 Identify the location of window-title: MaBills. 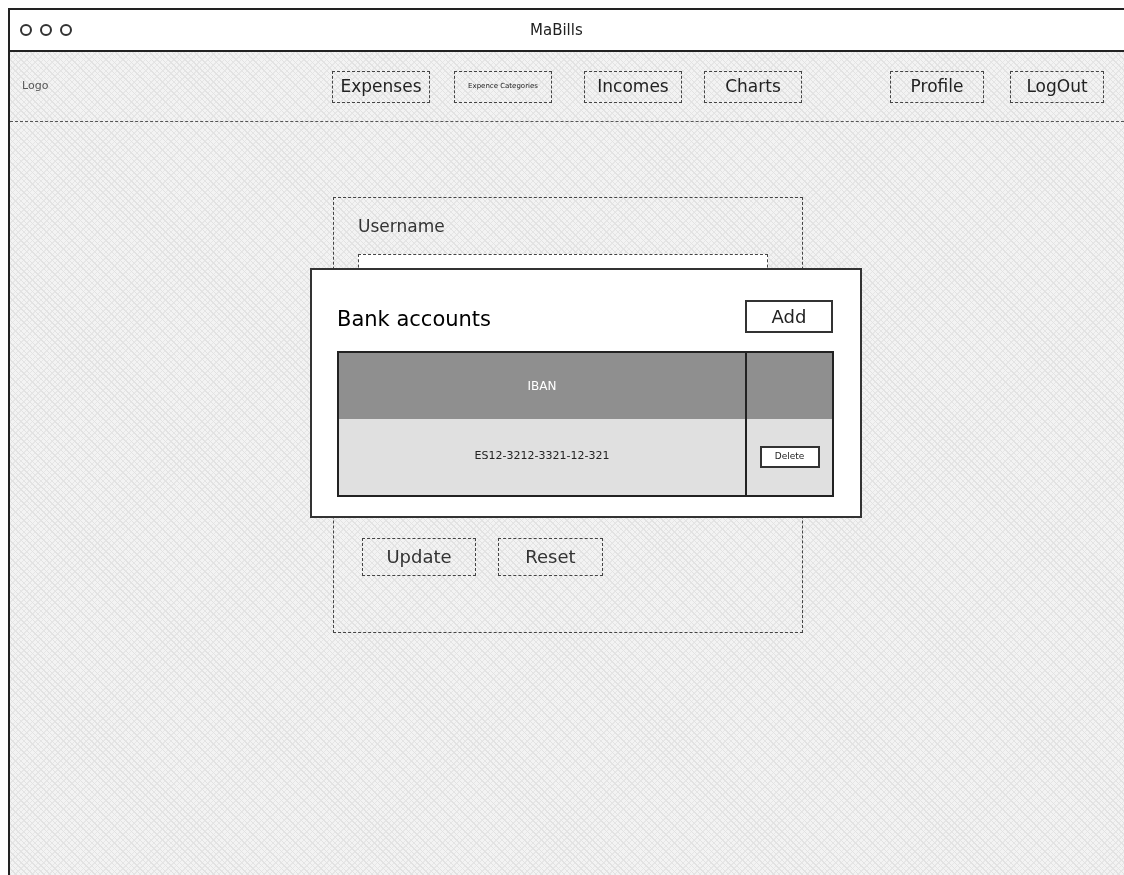
(556, 30).